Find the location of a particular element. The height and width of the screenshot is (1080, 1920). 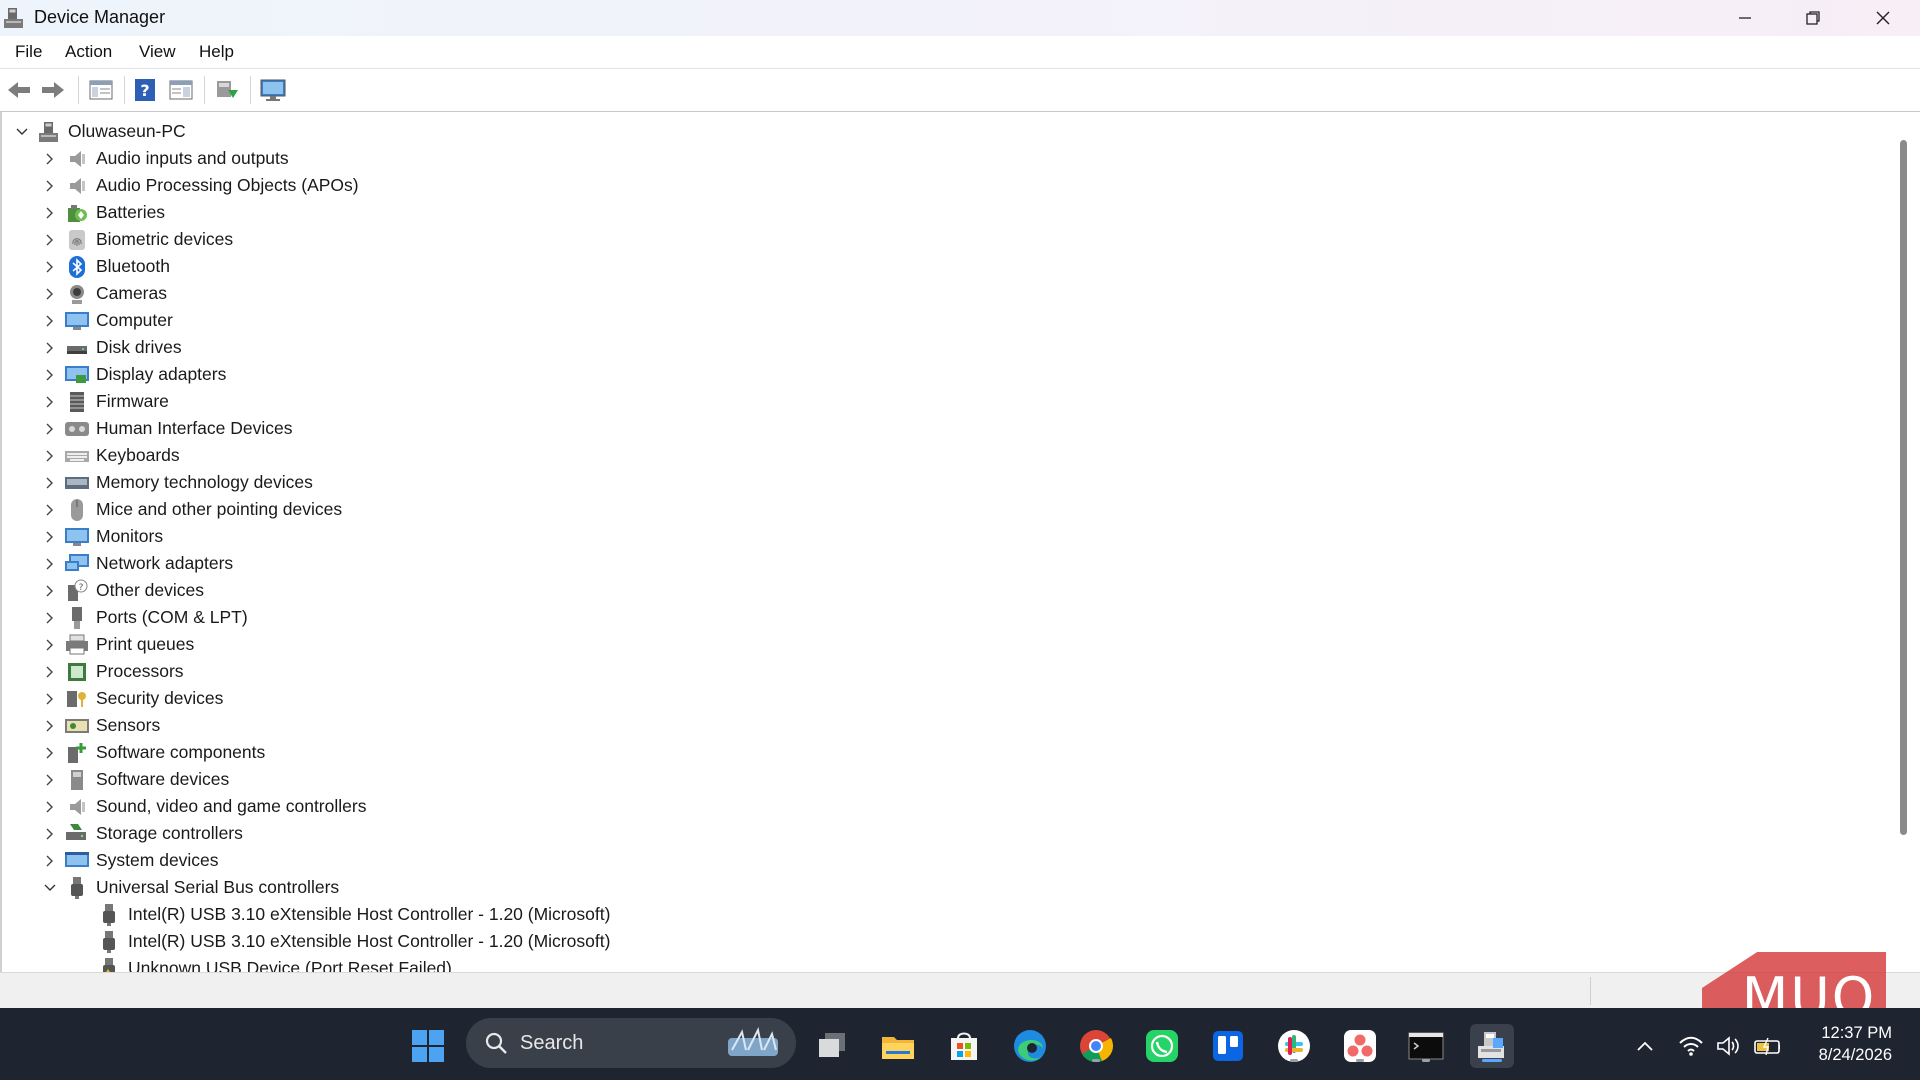

tree-category-network-adapters: Network adapters is located at coordinates (136, 563).